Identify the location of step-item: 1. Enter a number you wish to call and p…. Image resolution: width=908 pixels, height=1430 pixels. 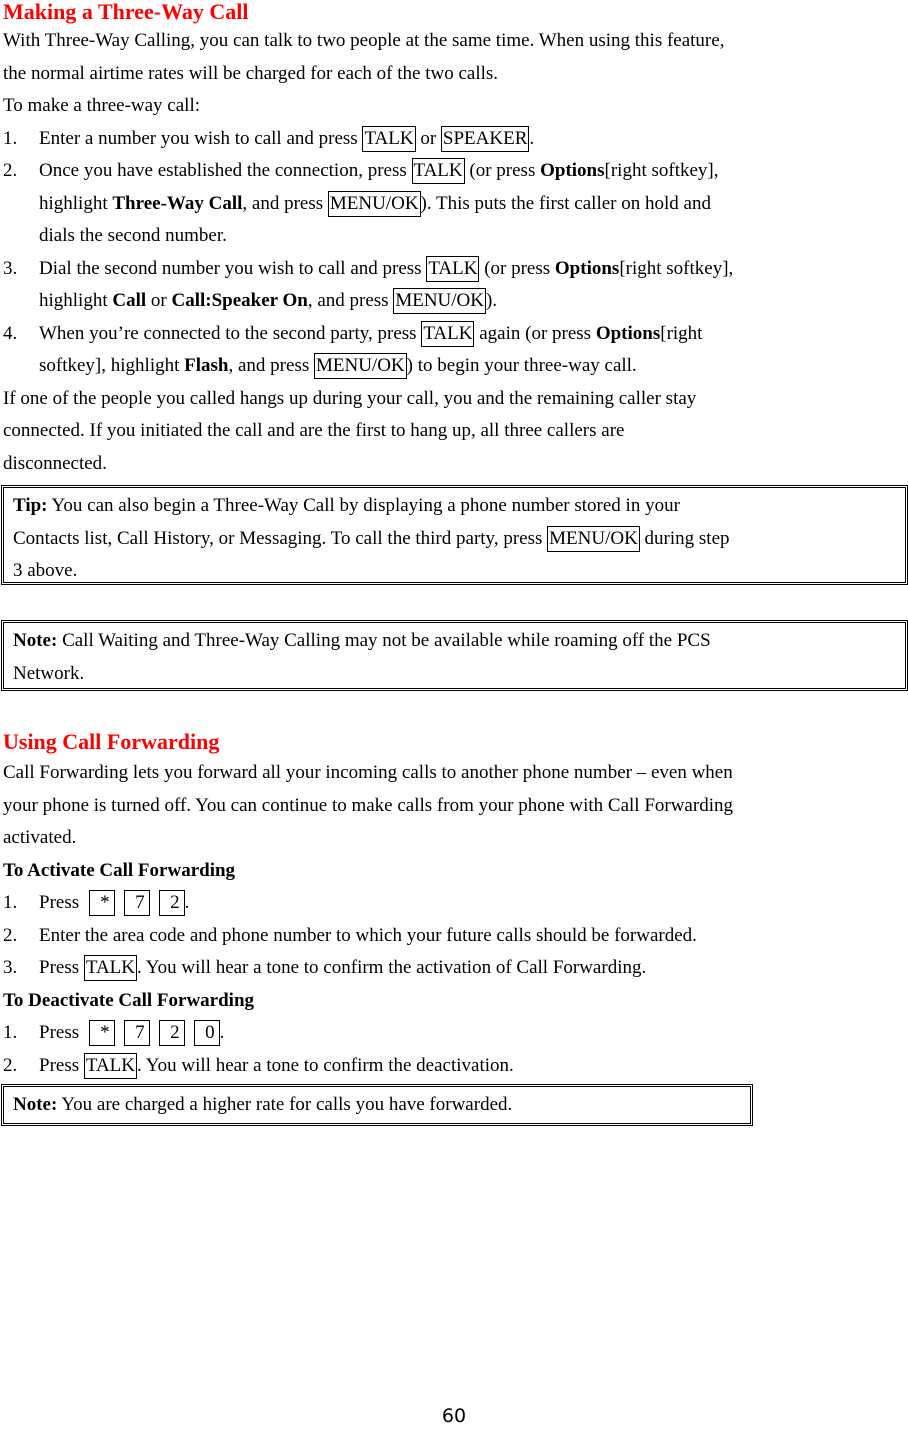
(454, 139).